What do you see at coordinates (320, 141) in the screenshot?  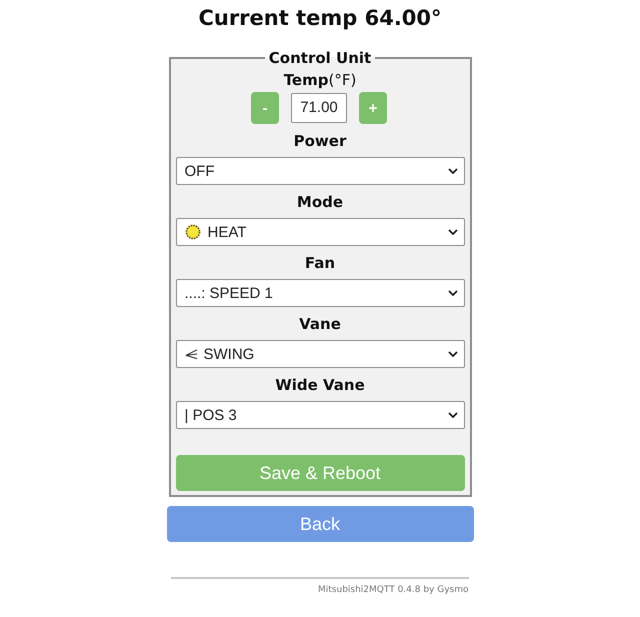 I see `field-label: Power` at bounding box center [320, 141].